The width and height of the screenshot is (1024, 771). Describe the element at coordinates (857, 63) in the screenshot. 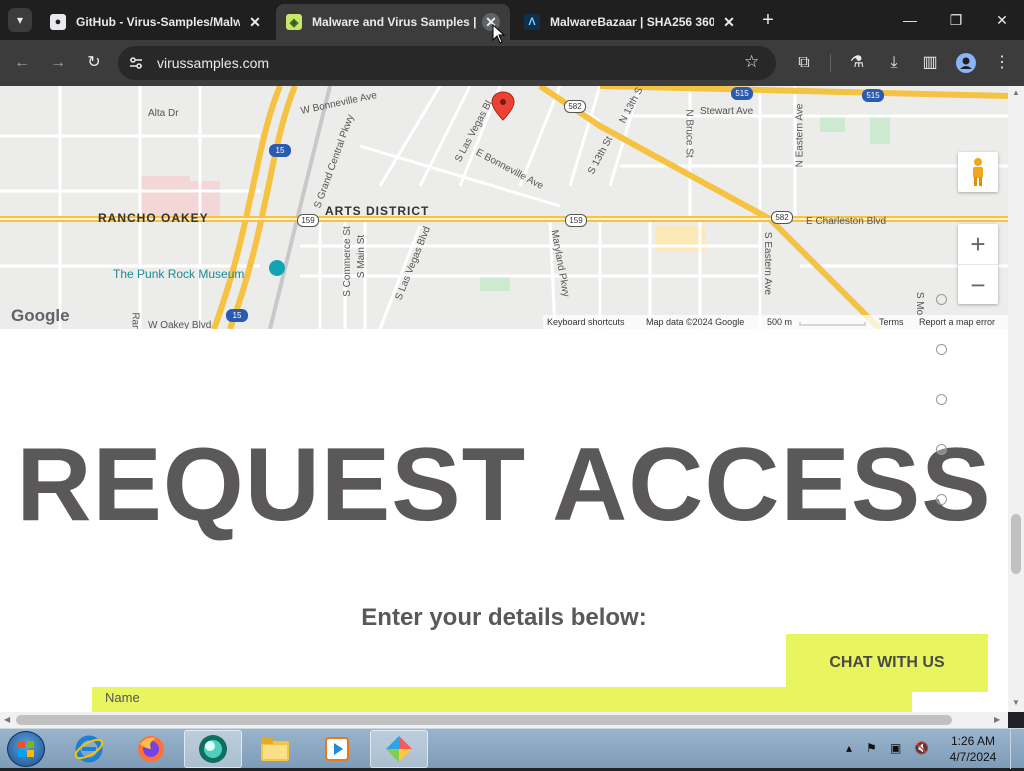

I see `labs-flask-icon: ⚗` at that location.